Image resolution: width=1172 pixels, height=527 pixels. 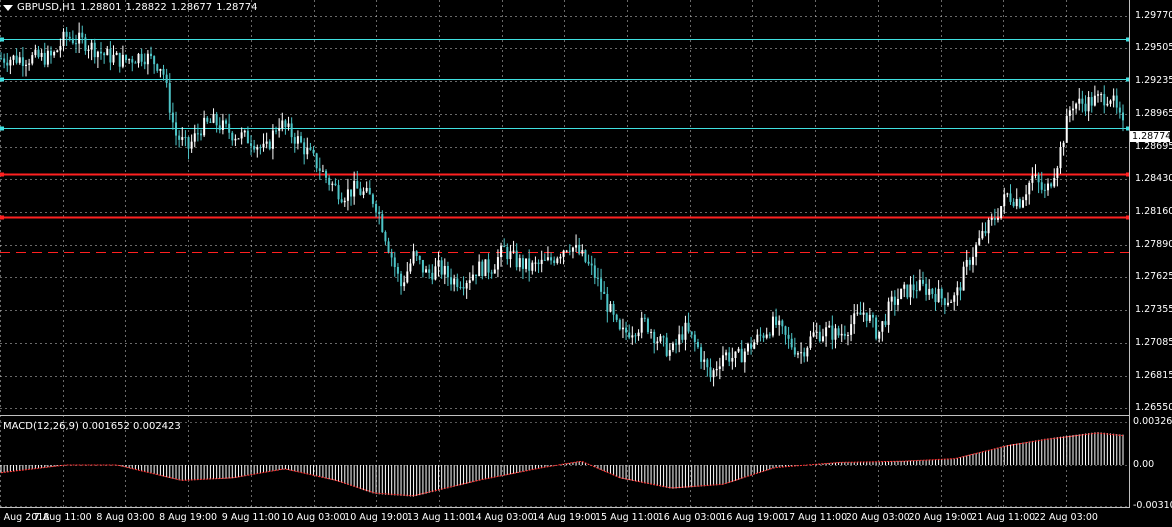 What do you see at coordinates (1144, 464) in the screenshot?
I see `macd-tick-label: 0.00` at bounding box center [1144, 464].